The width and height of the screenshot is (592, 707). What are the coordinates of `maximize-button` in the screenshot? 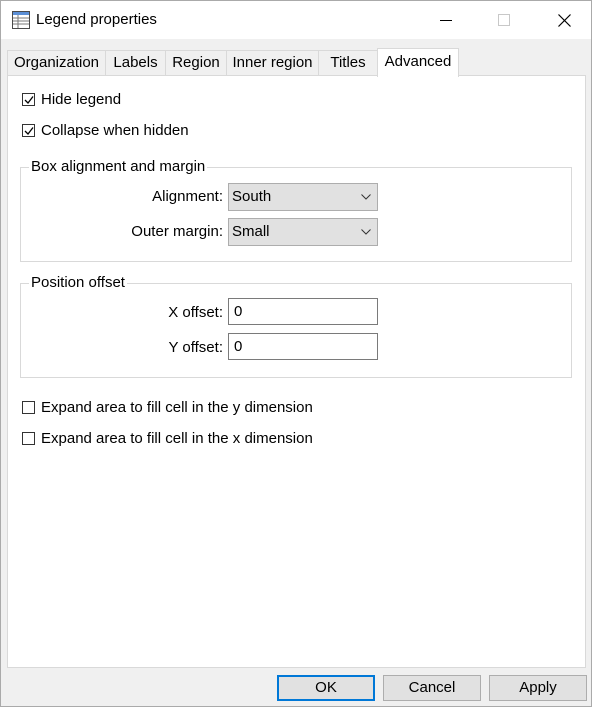 It's located at (504, 20).